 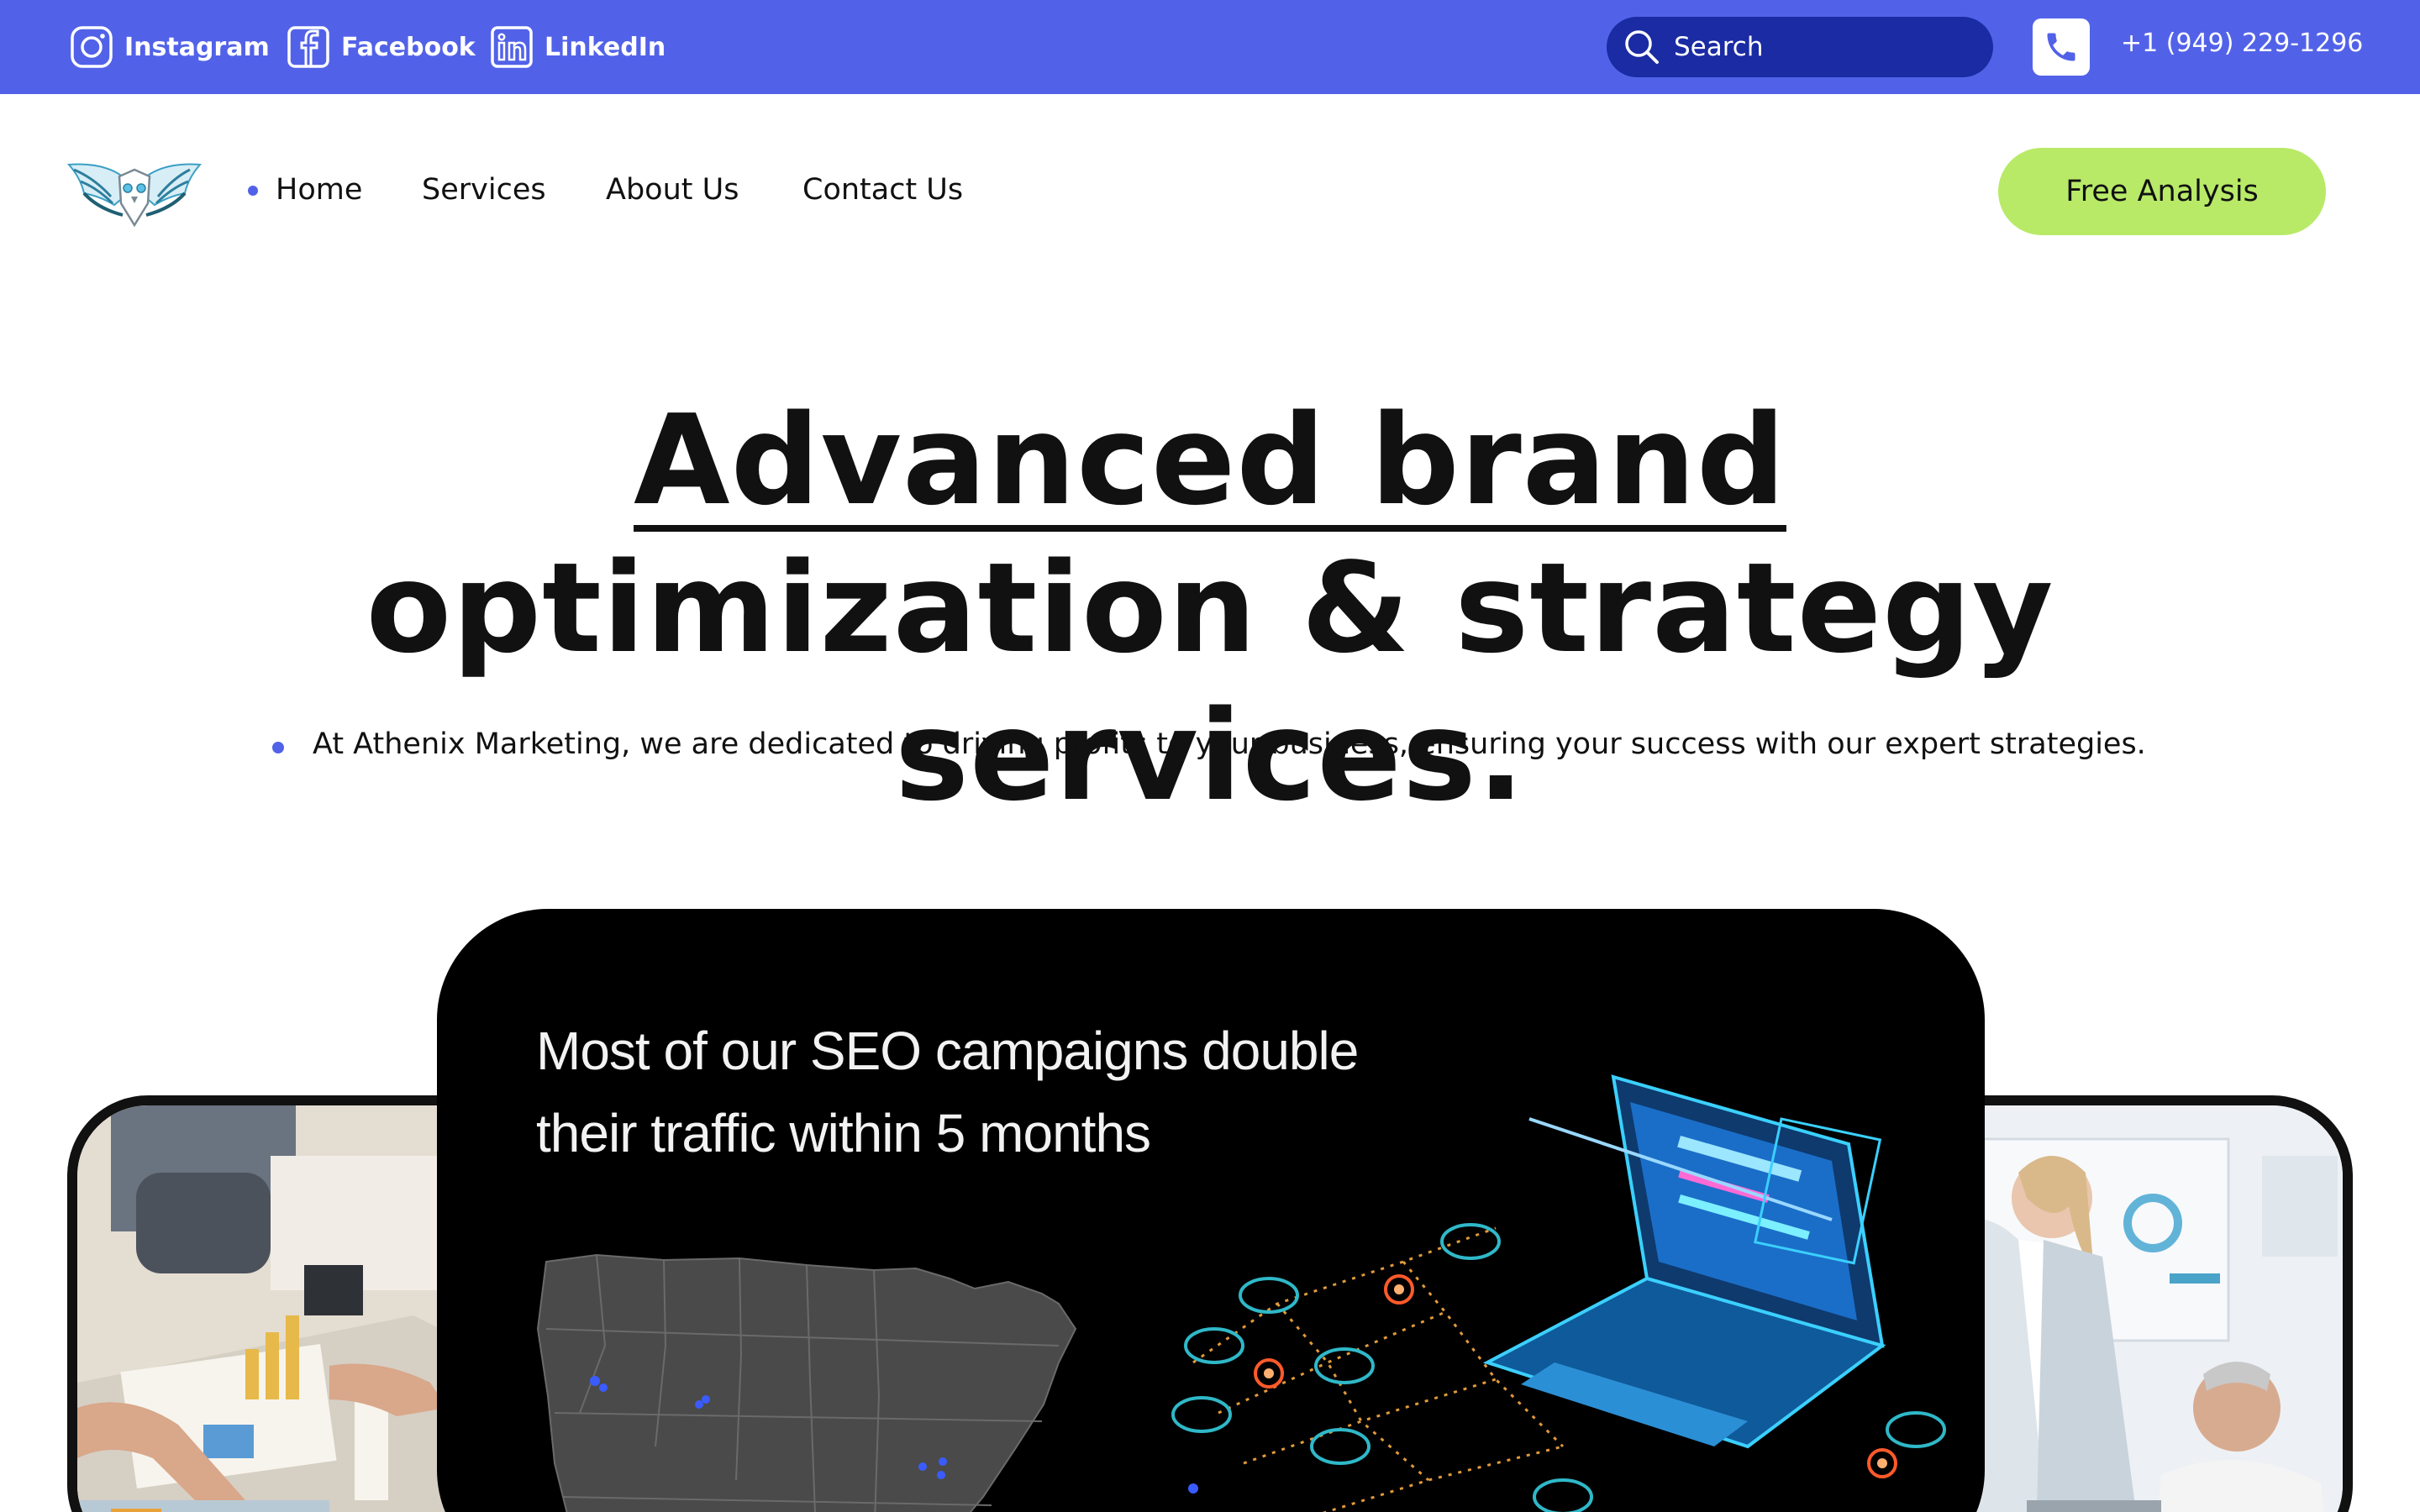 I want to click on linkedin-label: LinkedIn, so click(x=605, y=47).